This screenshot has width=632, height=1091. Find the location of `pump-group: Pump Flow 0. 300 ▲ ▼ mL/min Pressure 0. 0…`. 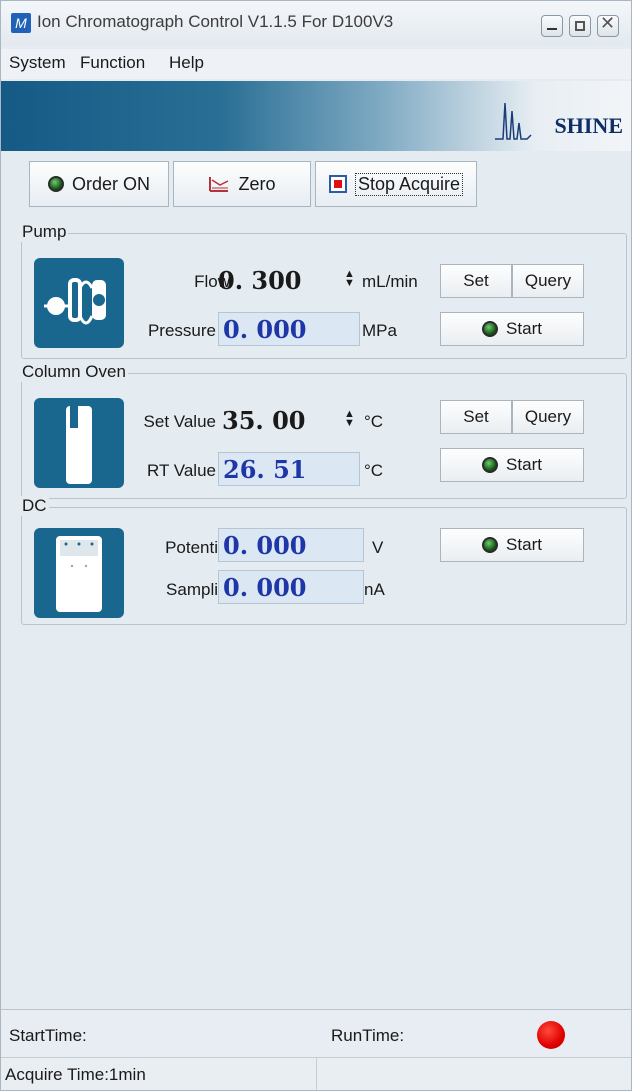

pump-group: Pump Flow 0. 300 ▲ ▼ mL/min Pressure 0. 0… is located at coordinates (323, 290).